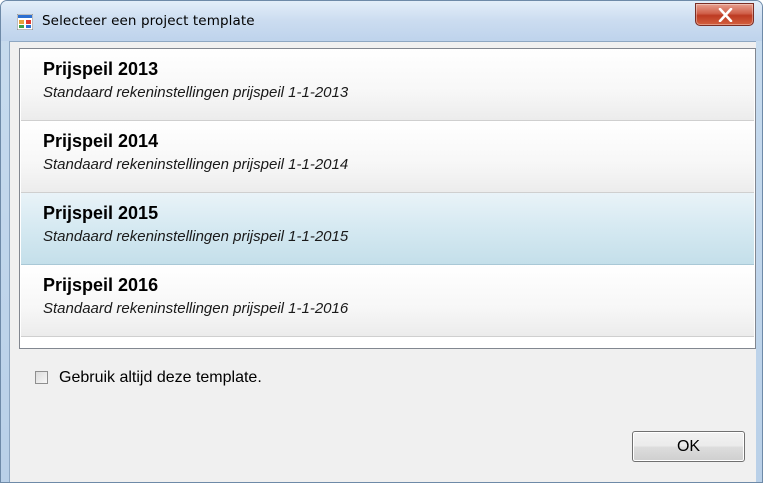 The height and width of the screenshot is (483, 763). Describe the element at coordinates (381, 21) in the screenshot. I see `title-bar: Selecteer een project template` at that location.